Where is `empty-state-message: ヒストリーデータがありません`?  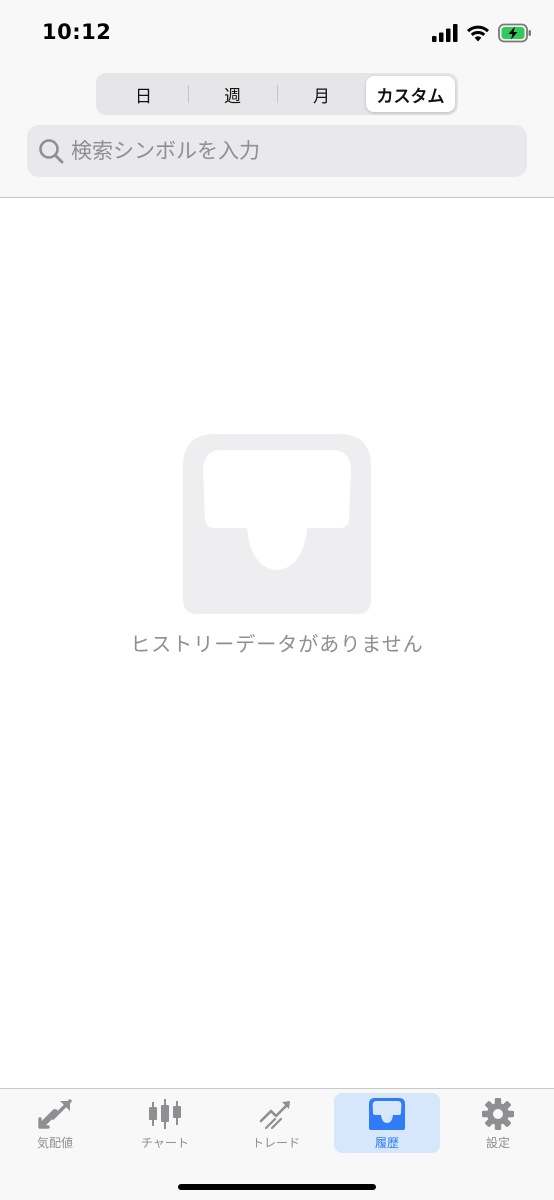
empty-state-message: ヒストリーデータがありません is located at coordinates (277, 644).